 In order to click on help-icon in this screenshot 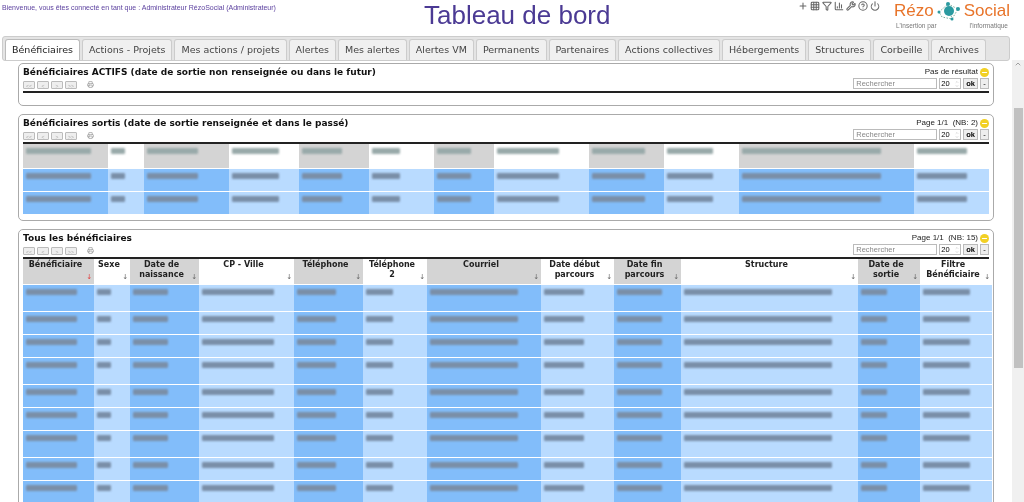, I will do `click(863, 6)`.